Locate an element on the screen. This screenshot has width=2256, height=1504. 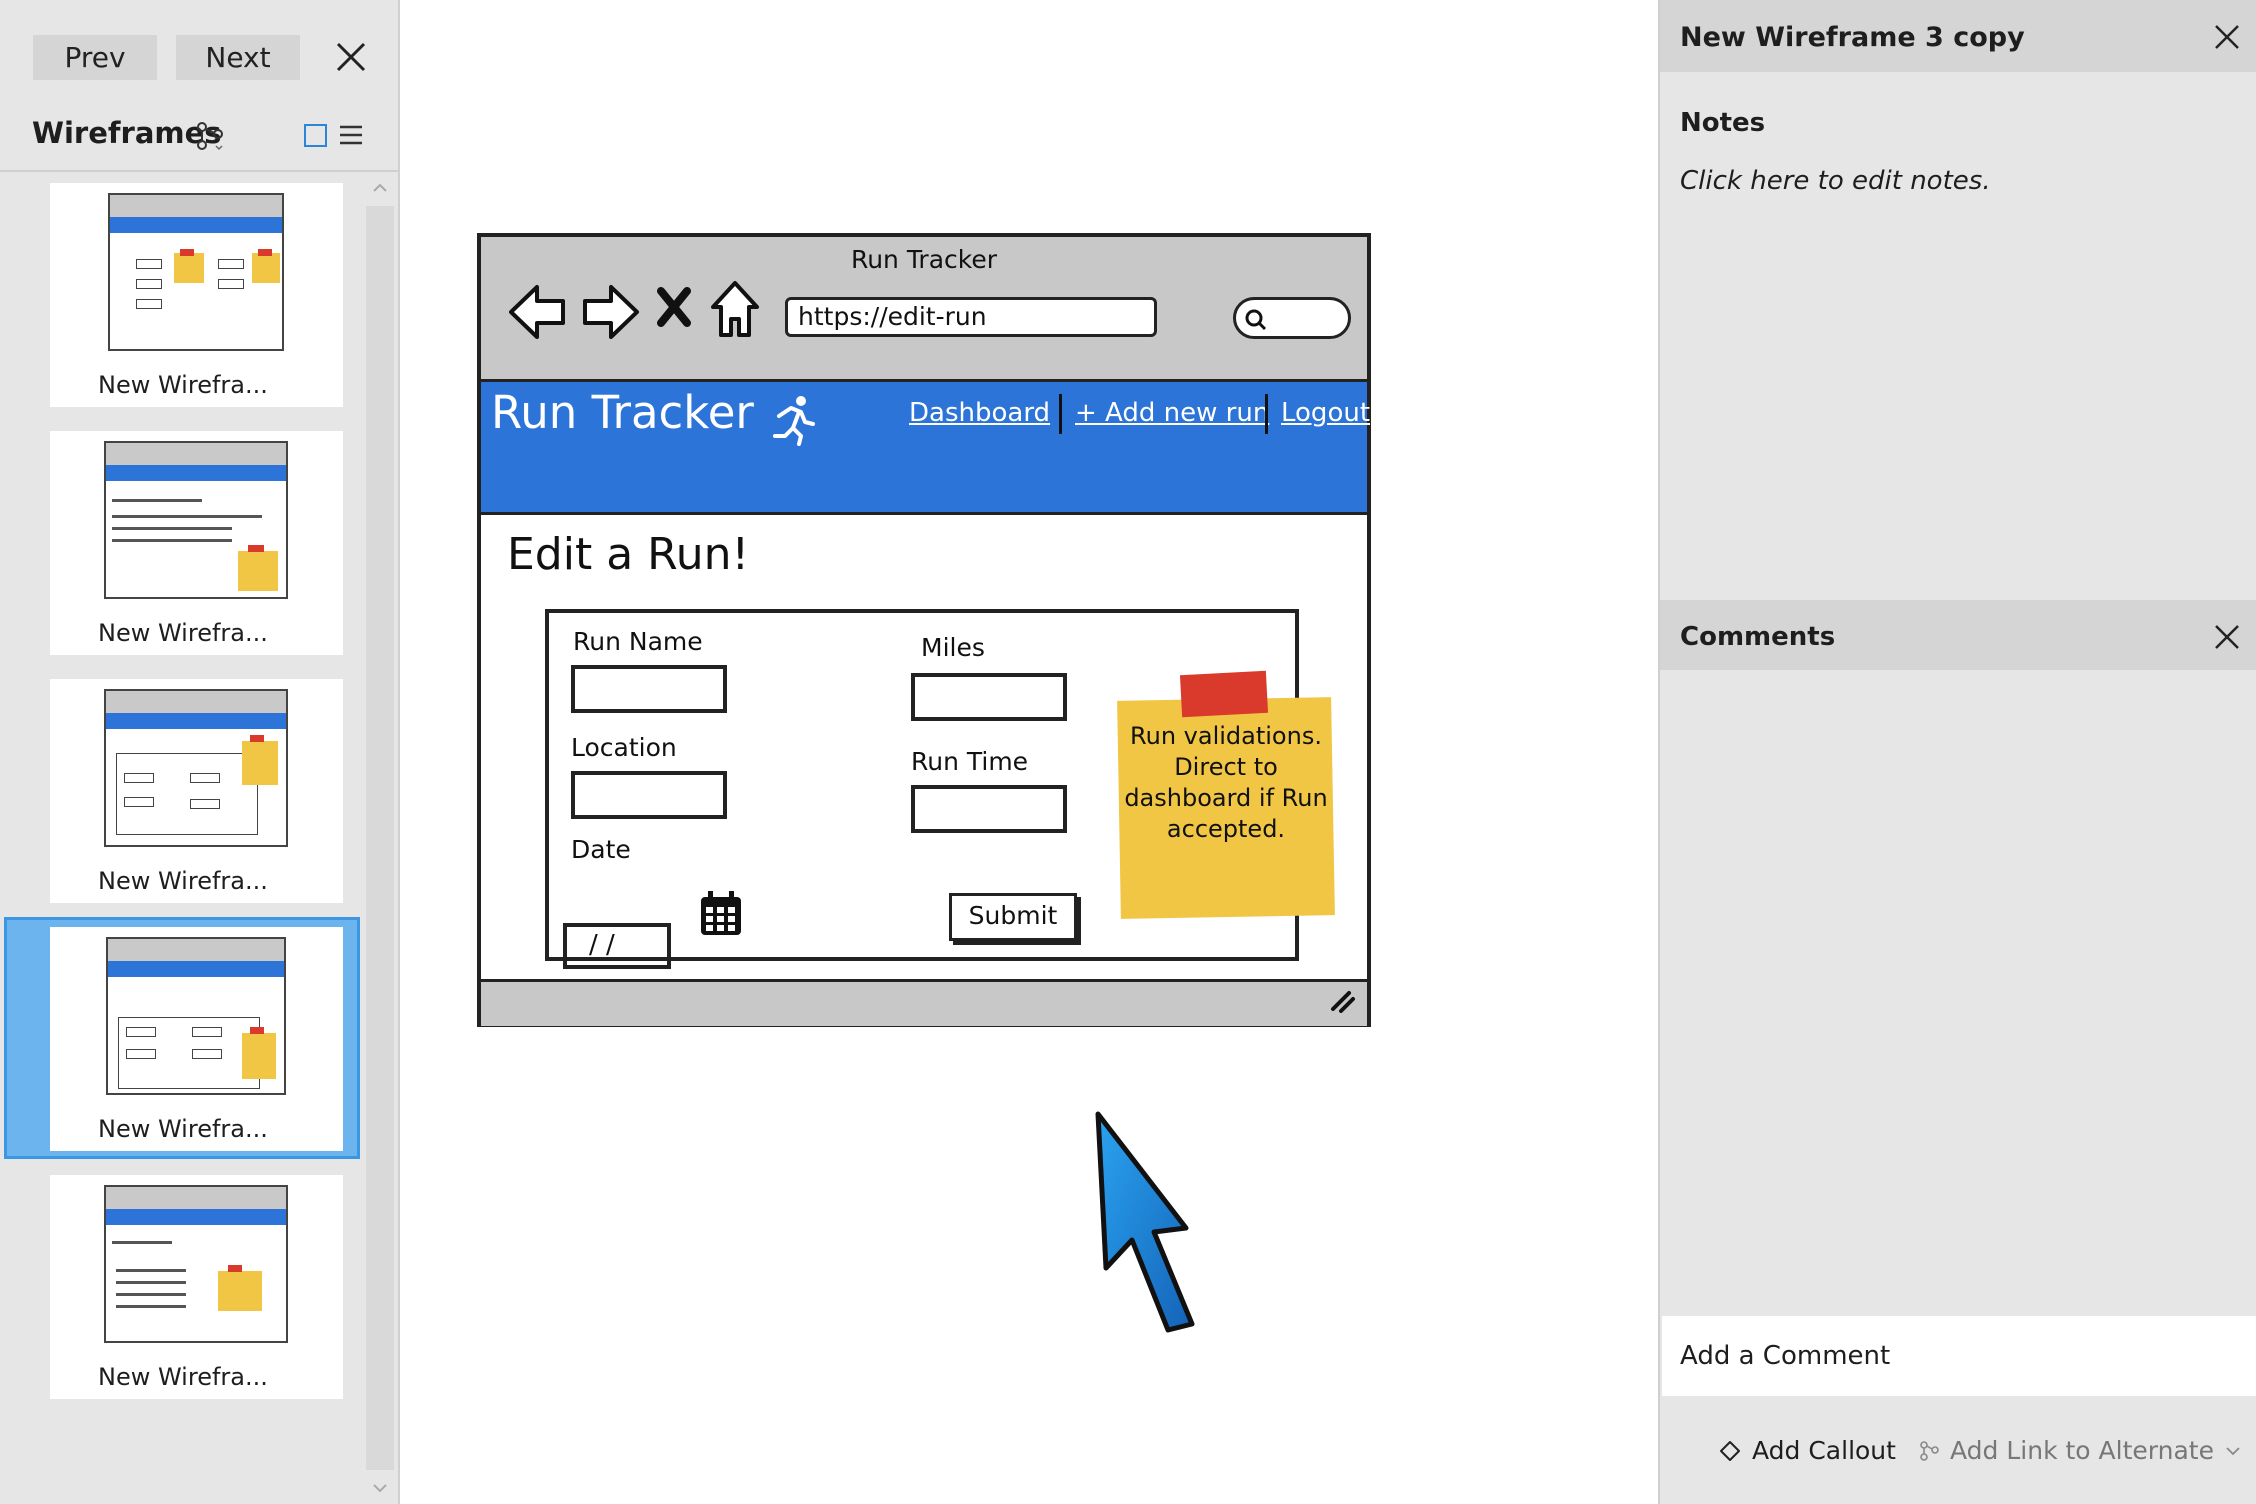
browser-chrome: Run Tracker https://edit-run is located at coordinates (924, 309).